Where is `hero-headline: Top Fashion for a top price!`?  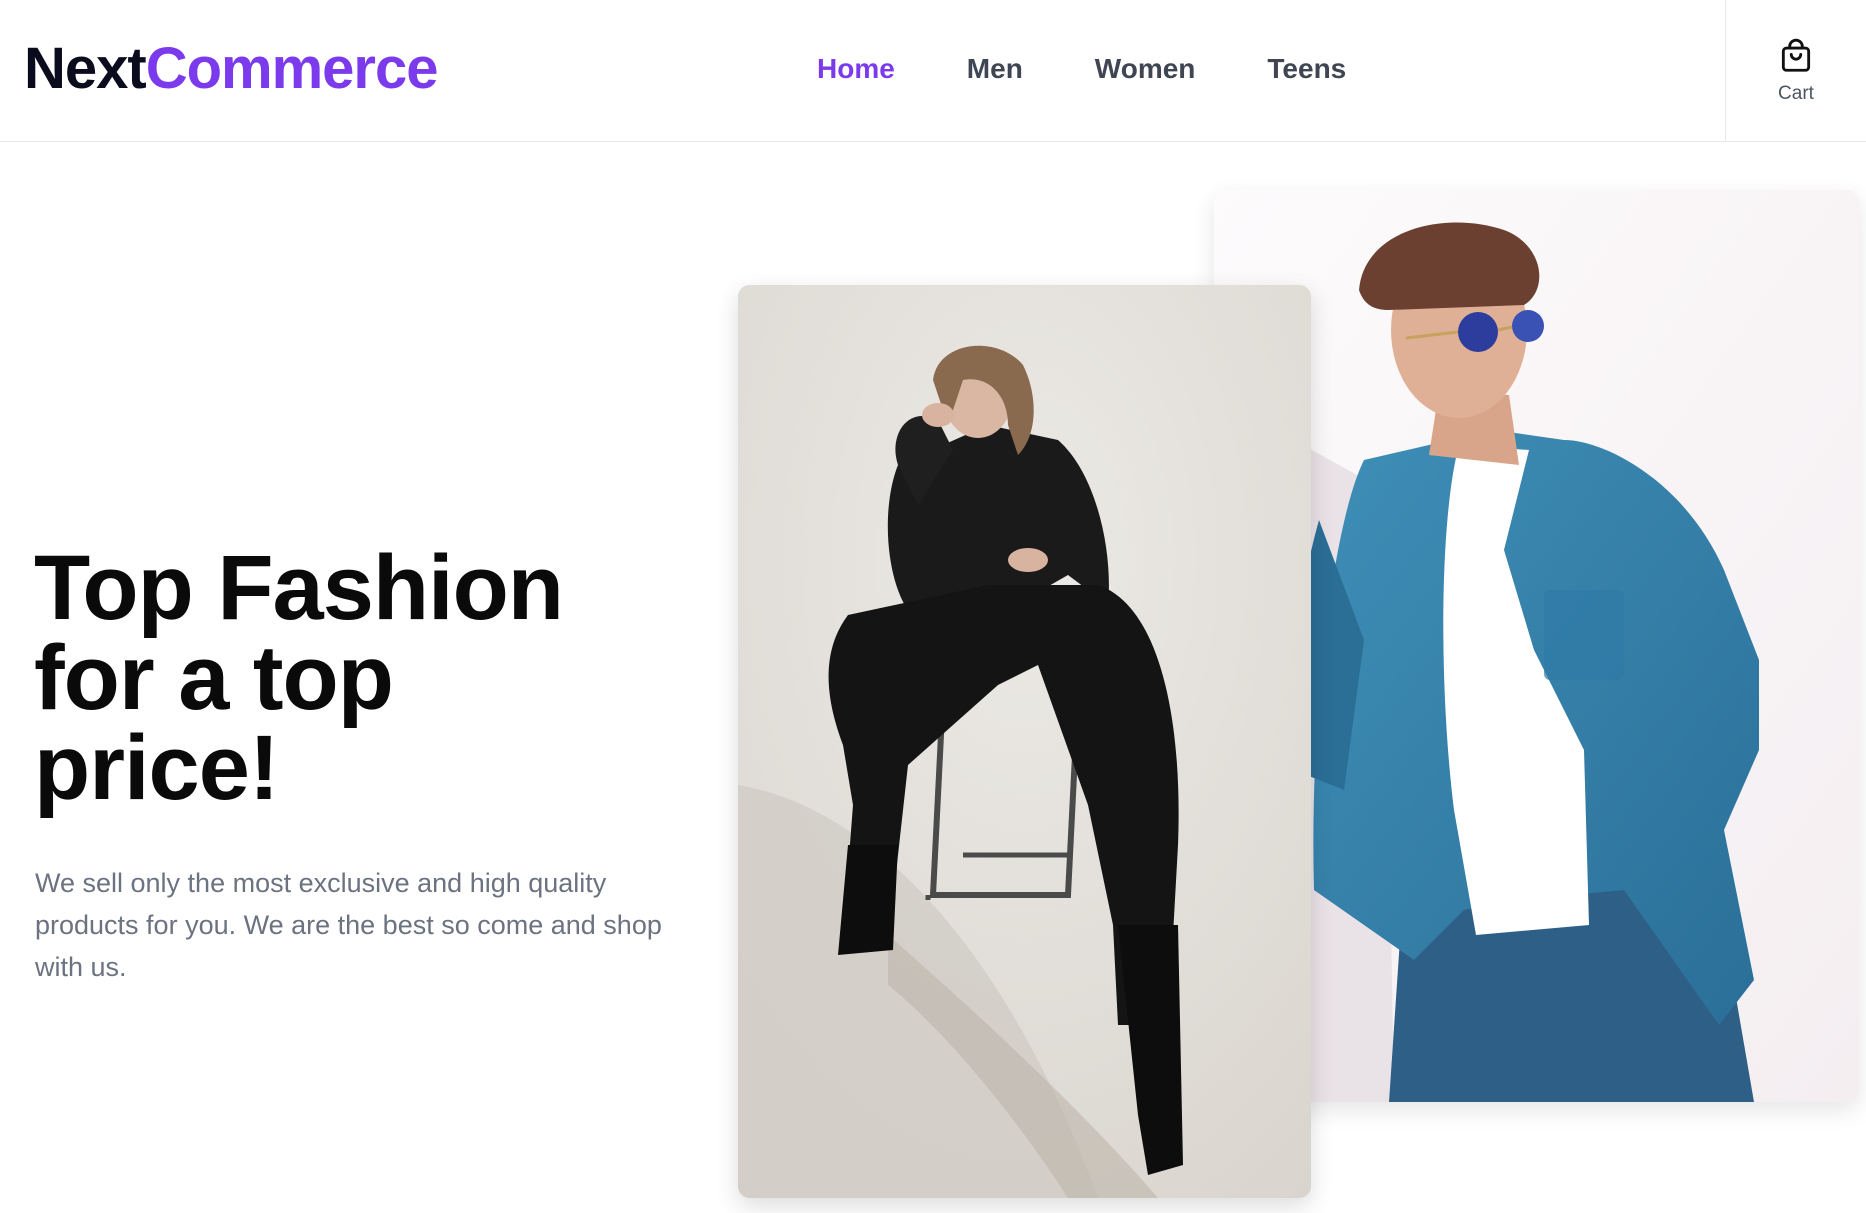 hero-headline: Top Fashion for a top price! is located at coordinates (354, 678).